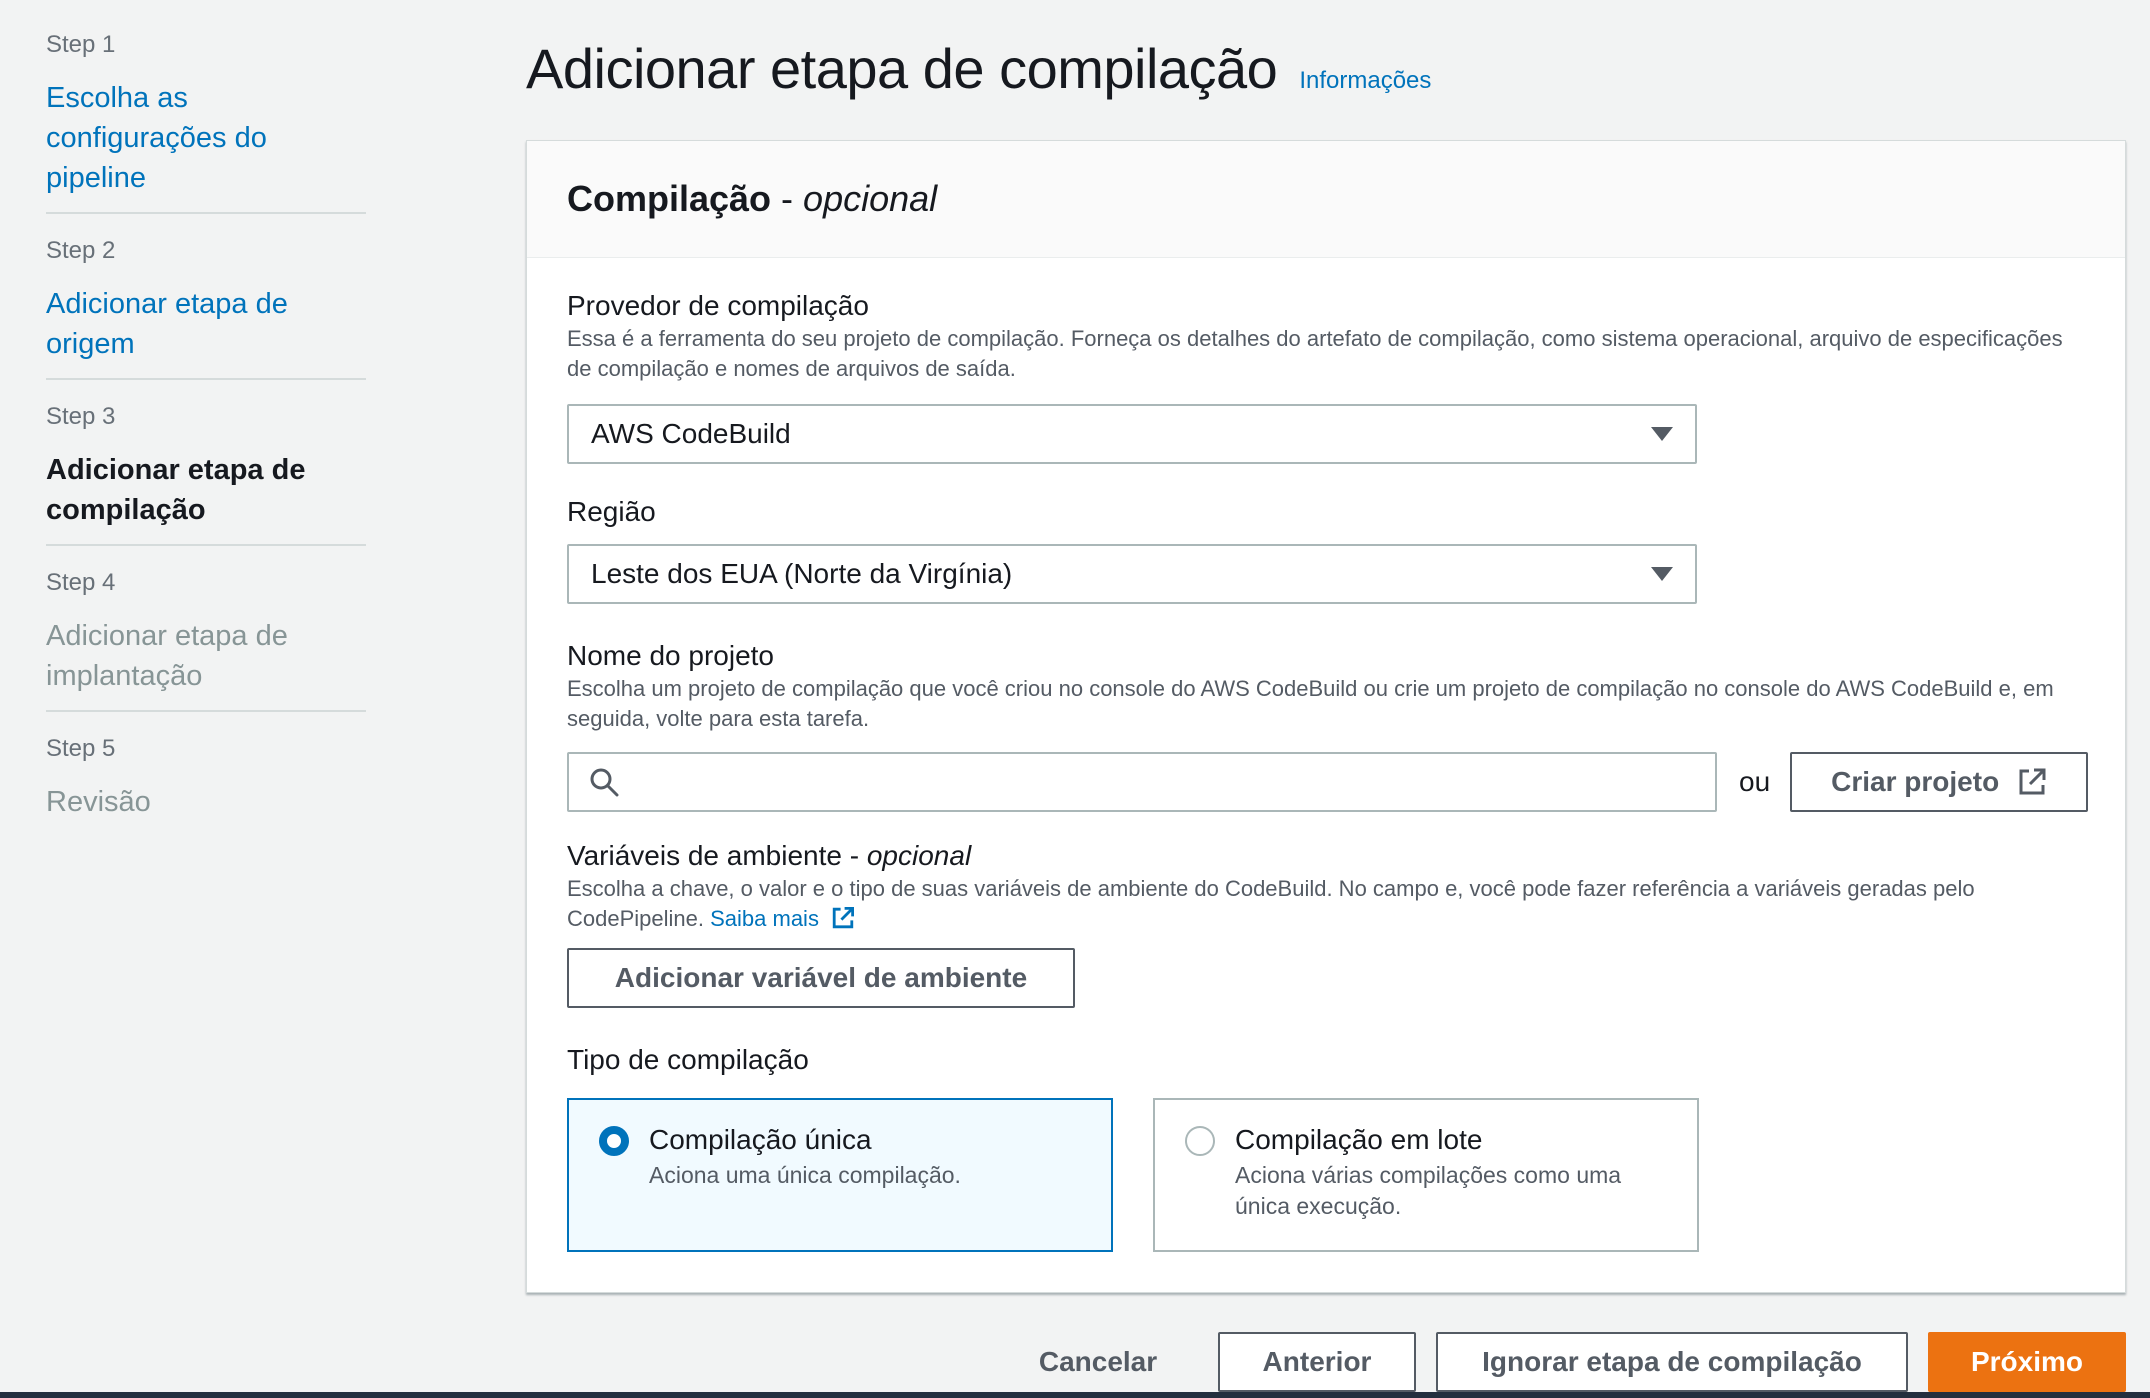 The height and width of the screenshot is (1398, 2150). I want to click on create-project-label: Criar projeto, so click(1915, 781).